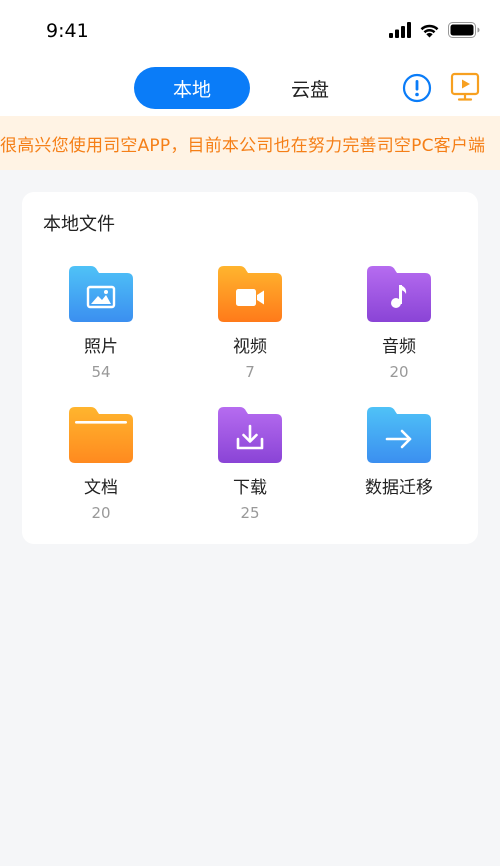  I want to click on category-label: 照片, so click(101, 347).